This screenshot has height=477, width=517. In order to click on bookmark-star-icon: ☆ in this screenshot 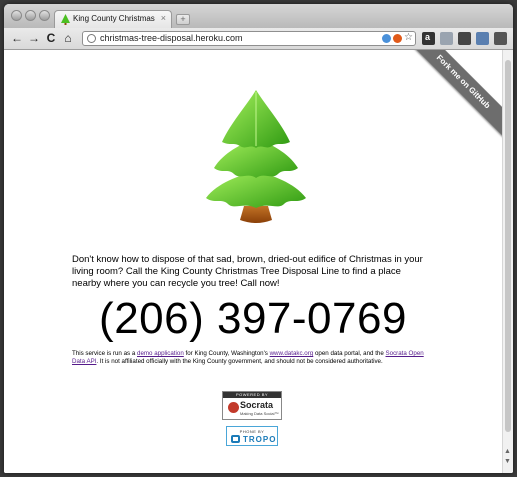, I will do `click(408, 37)`.